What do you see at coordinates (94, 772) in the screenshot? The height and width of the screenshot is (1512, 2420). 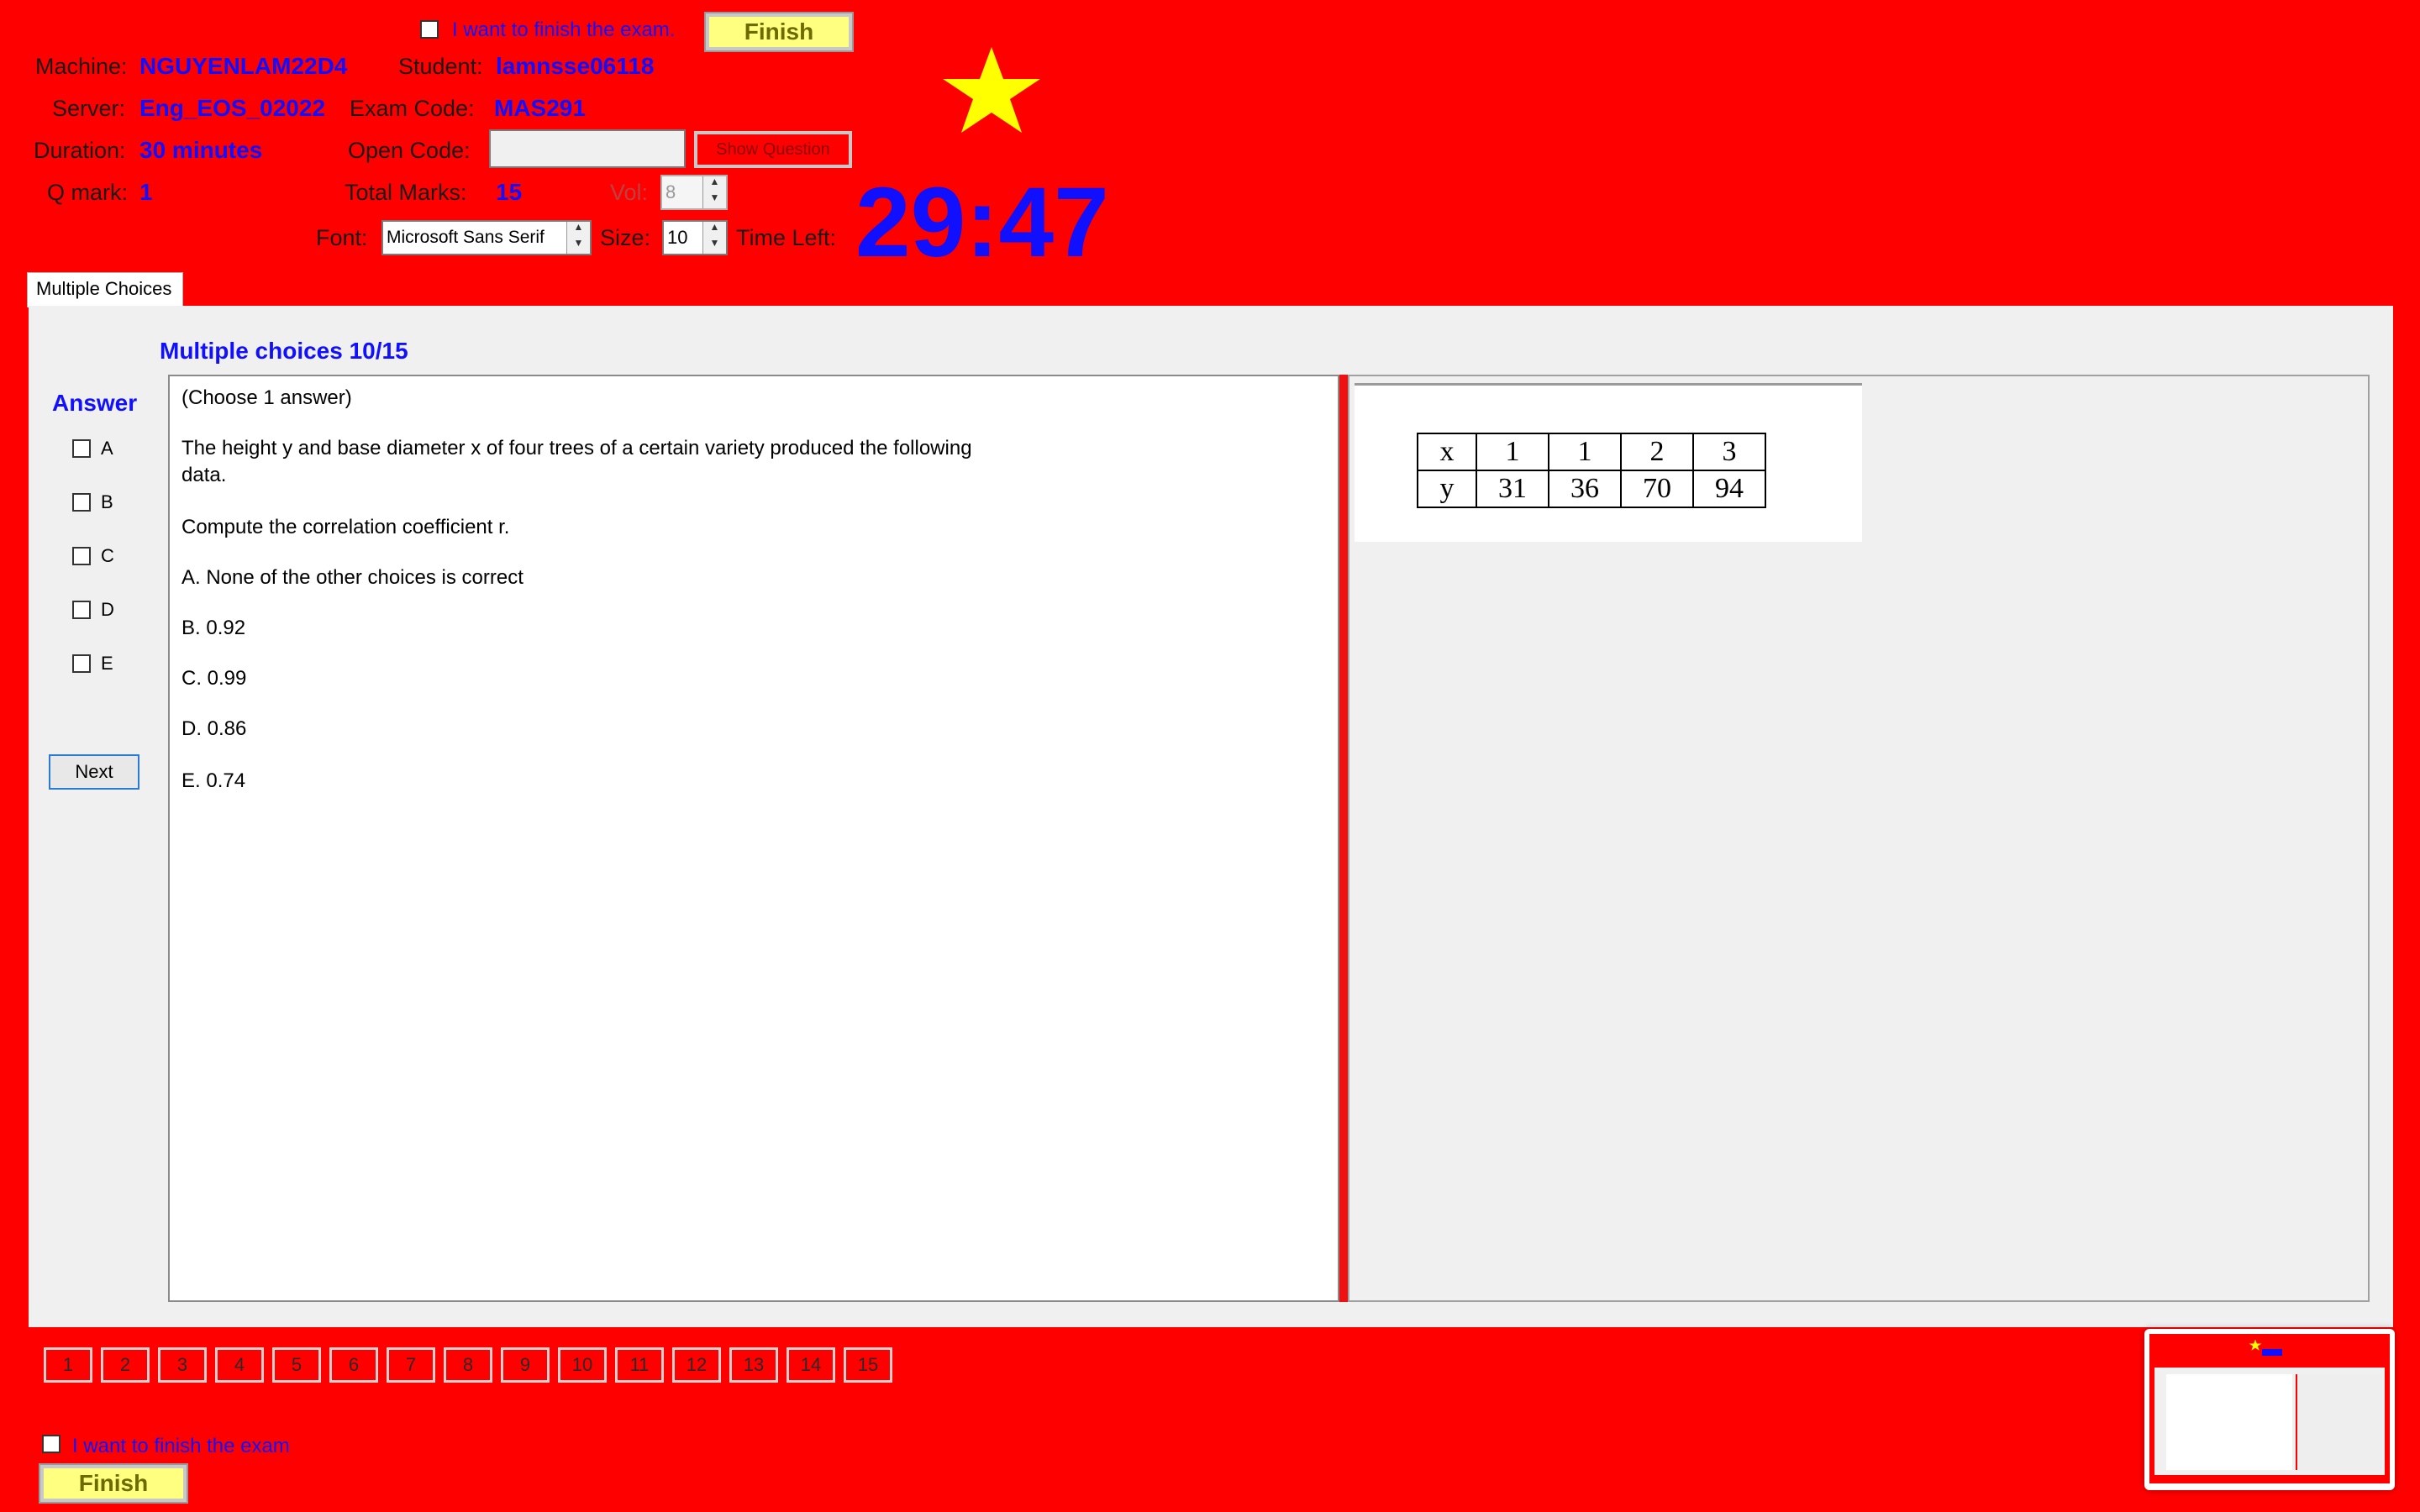 I see `next-button: Next` at bounding box center [94, 772].